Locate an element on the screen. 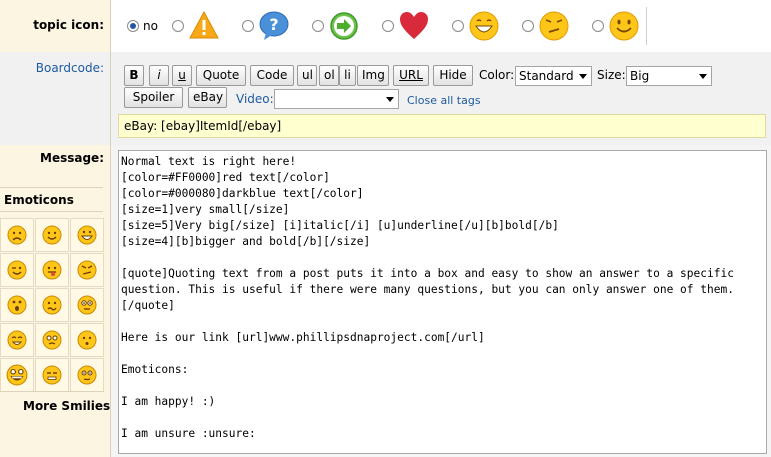 Image resolution: width=771 pixels, height=457 pixels. size-select: Big is located at coordinates (669, 76).